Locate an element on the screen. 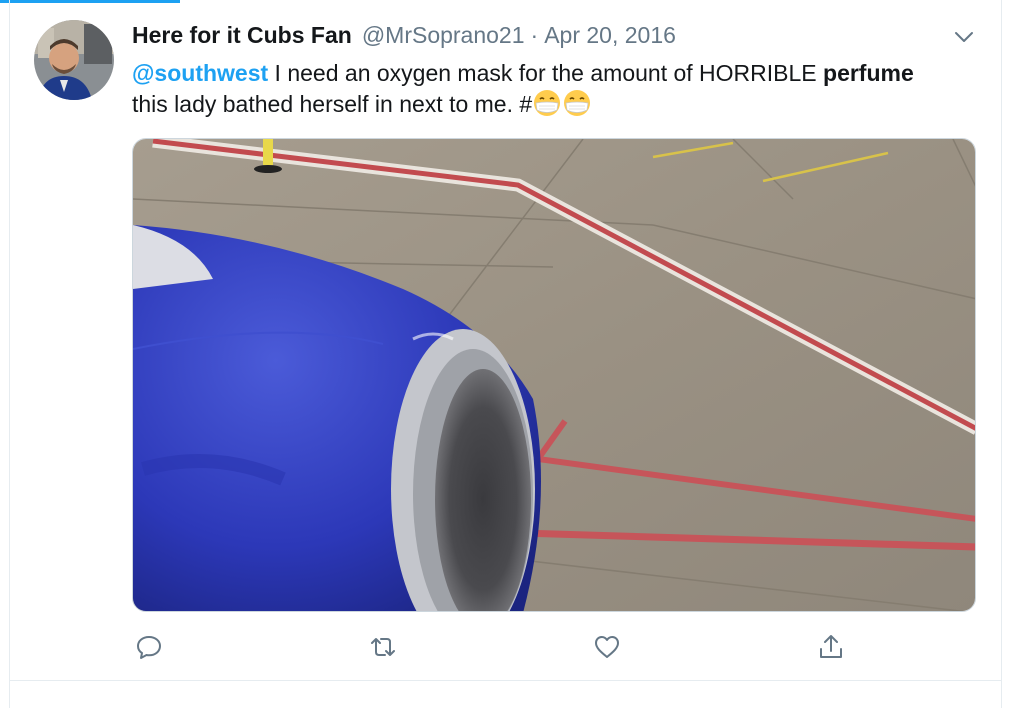  chevron-down-icon is located at coordinates (964, 37).